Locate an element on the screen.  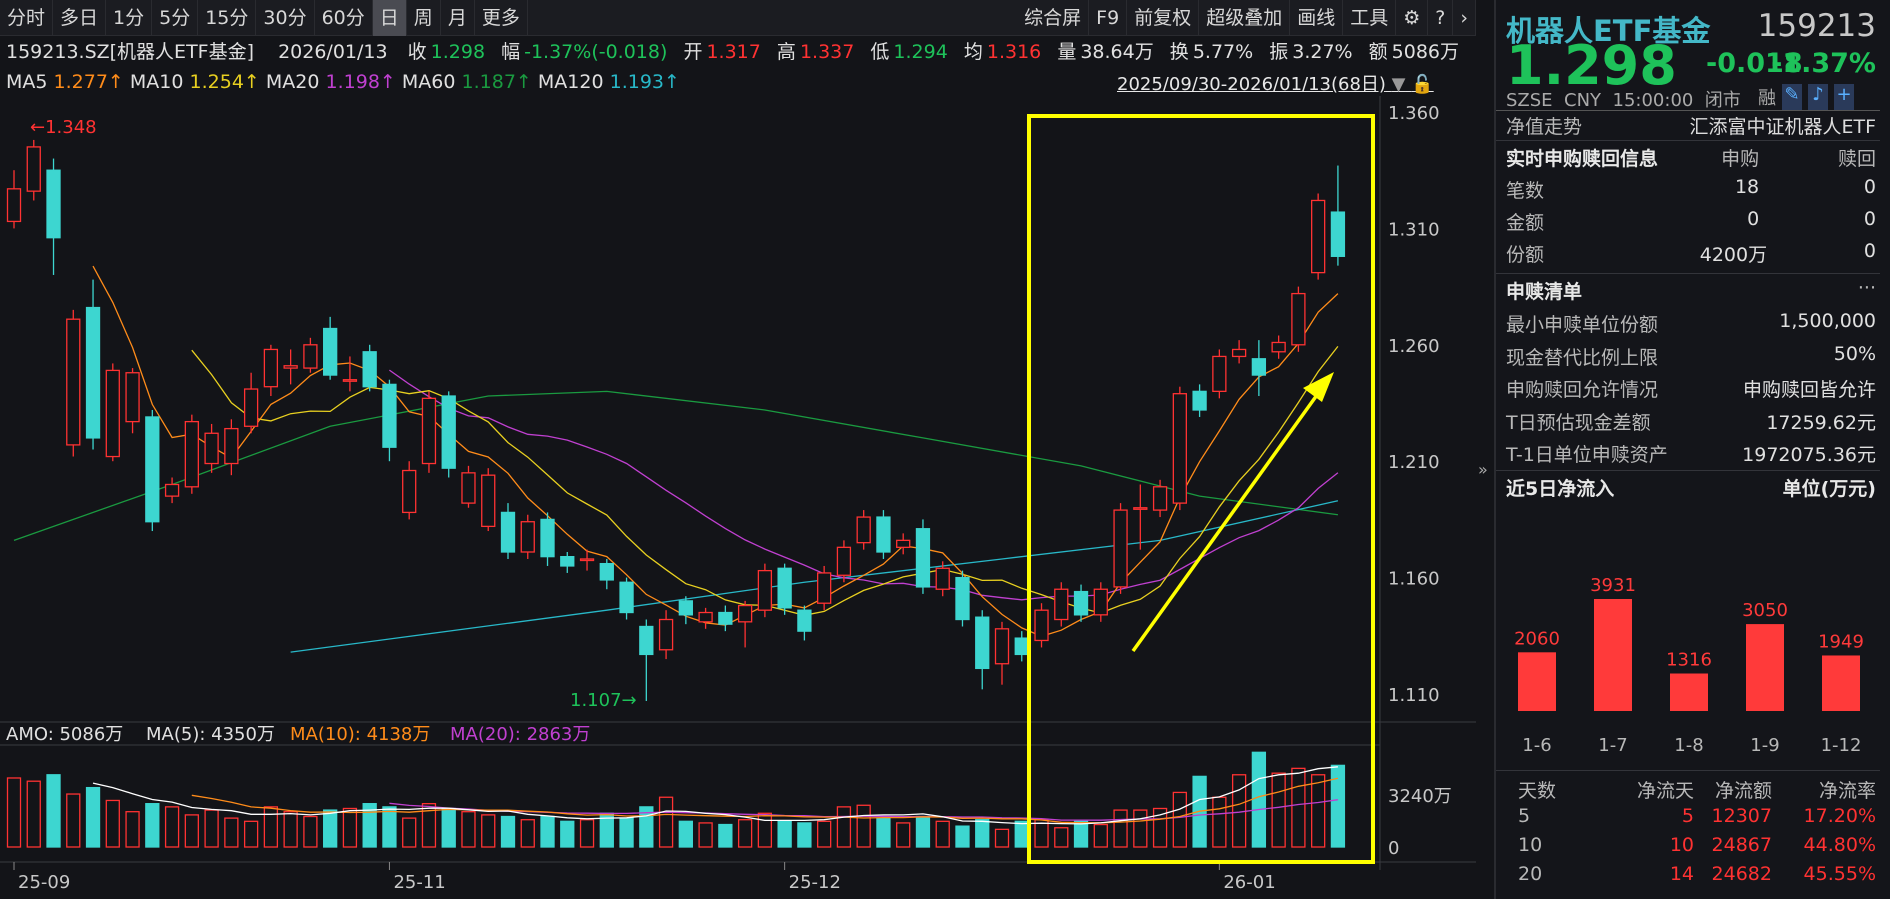
question-icon: ? is located at coordinates (1441, 18).